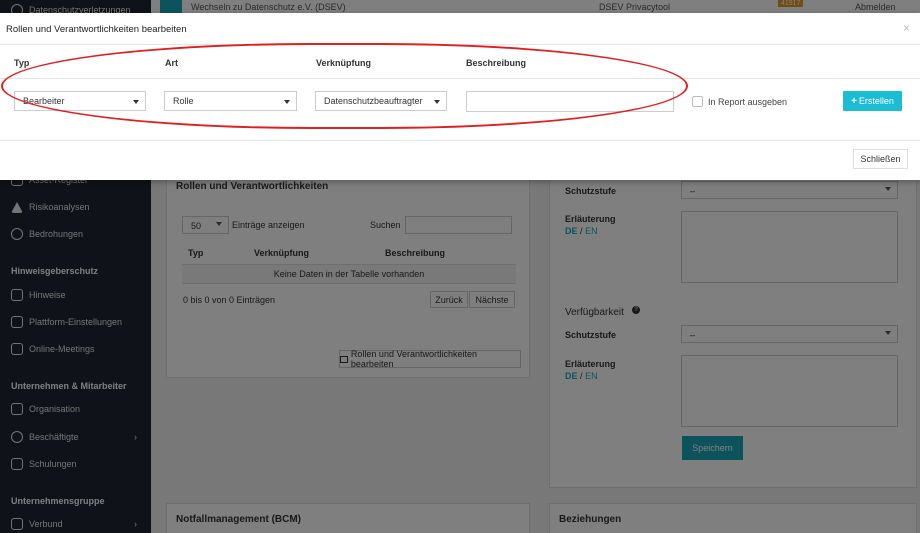 This screenshot has height=533, width=920. Describe the element at coordinates (496, 63) in the screenshot. I see `col-head-beschreibung: Beschreibung` at that location.